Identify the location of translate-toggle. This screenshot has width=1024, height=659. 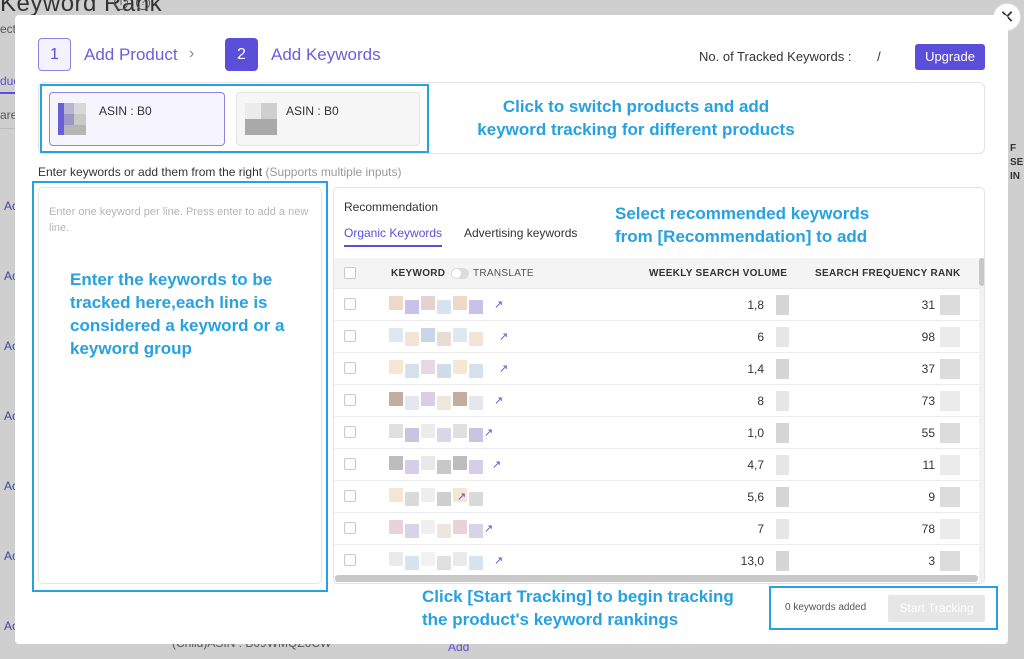
(460, 273).